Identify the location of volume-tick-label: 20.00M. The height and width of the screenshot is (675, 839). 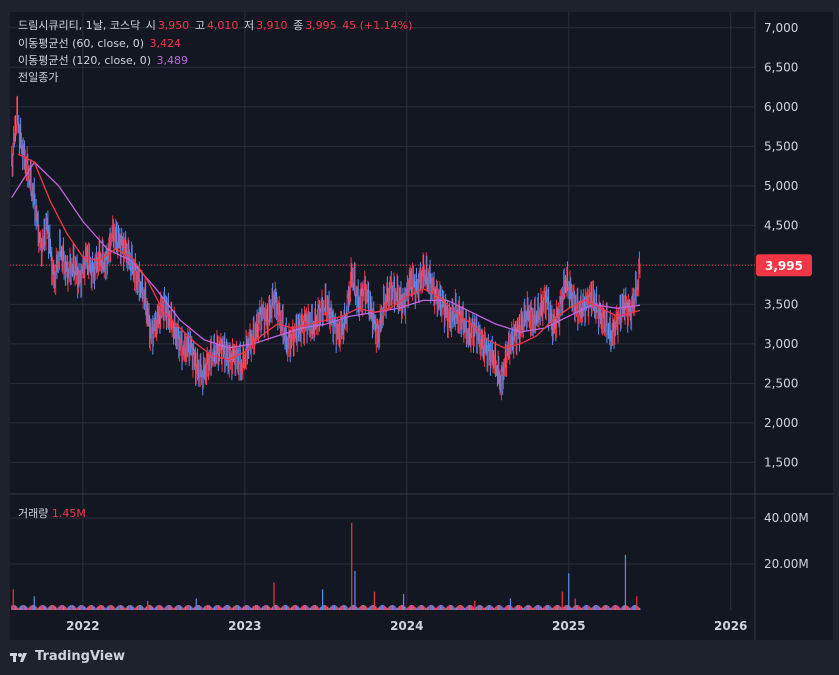
(786, 564).